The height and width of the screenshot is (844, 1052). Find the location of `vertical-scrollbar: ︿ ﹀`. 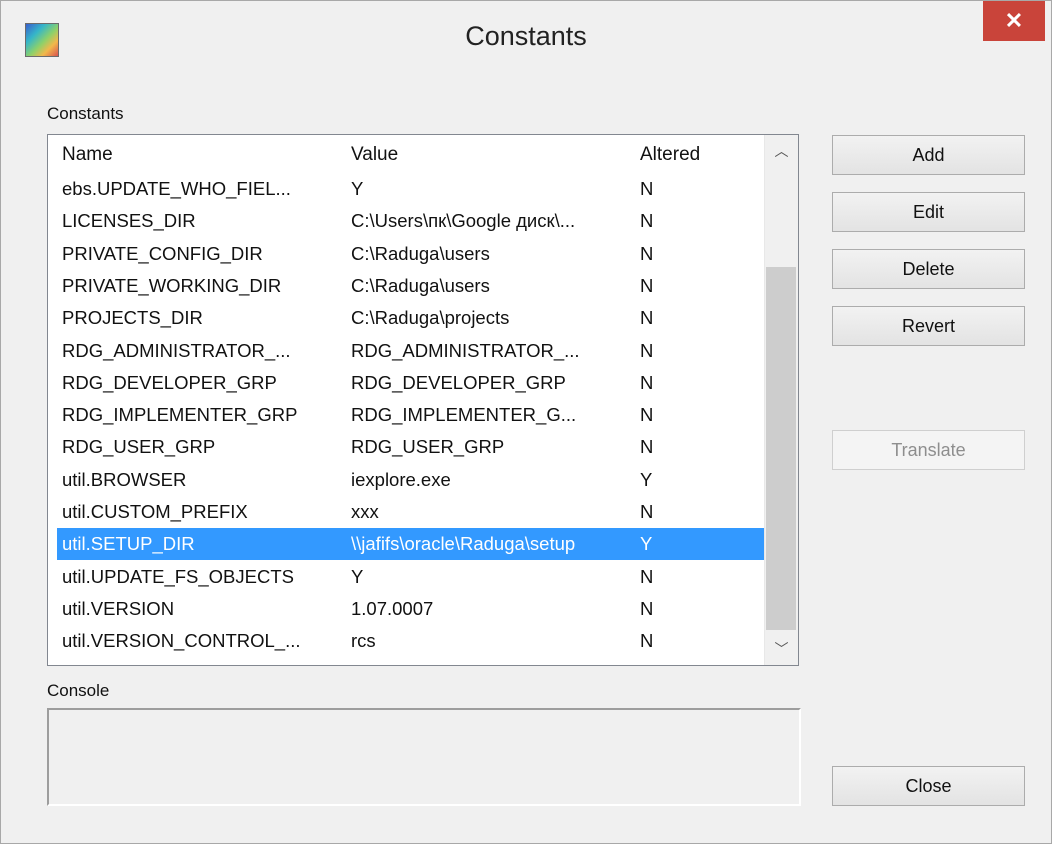

vertical-scrollbar: ︿ ﹀ is located at coordinates (781, 400).